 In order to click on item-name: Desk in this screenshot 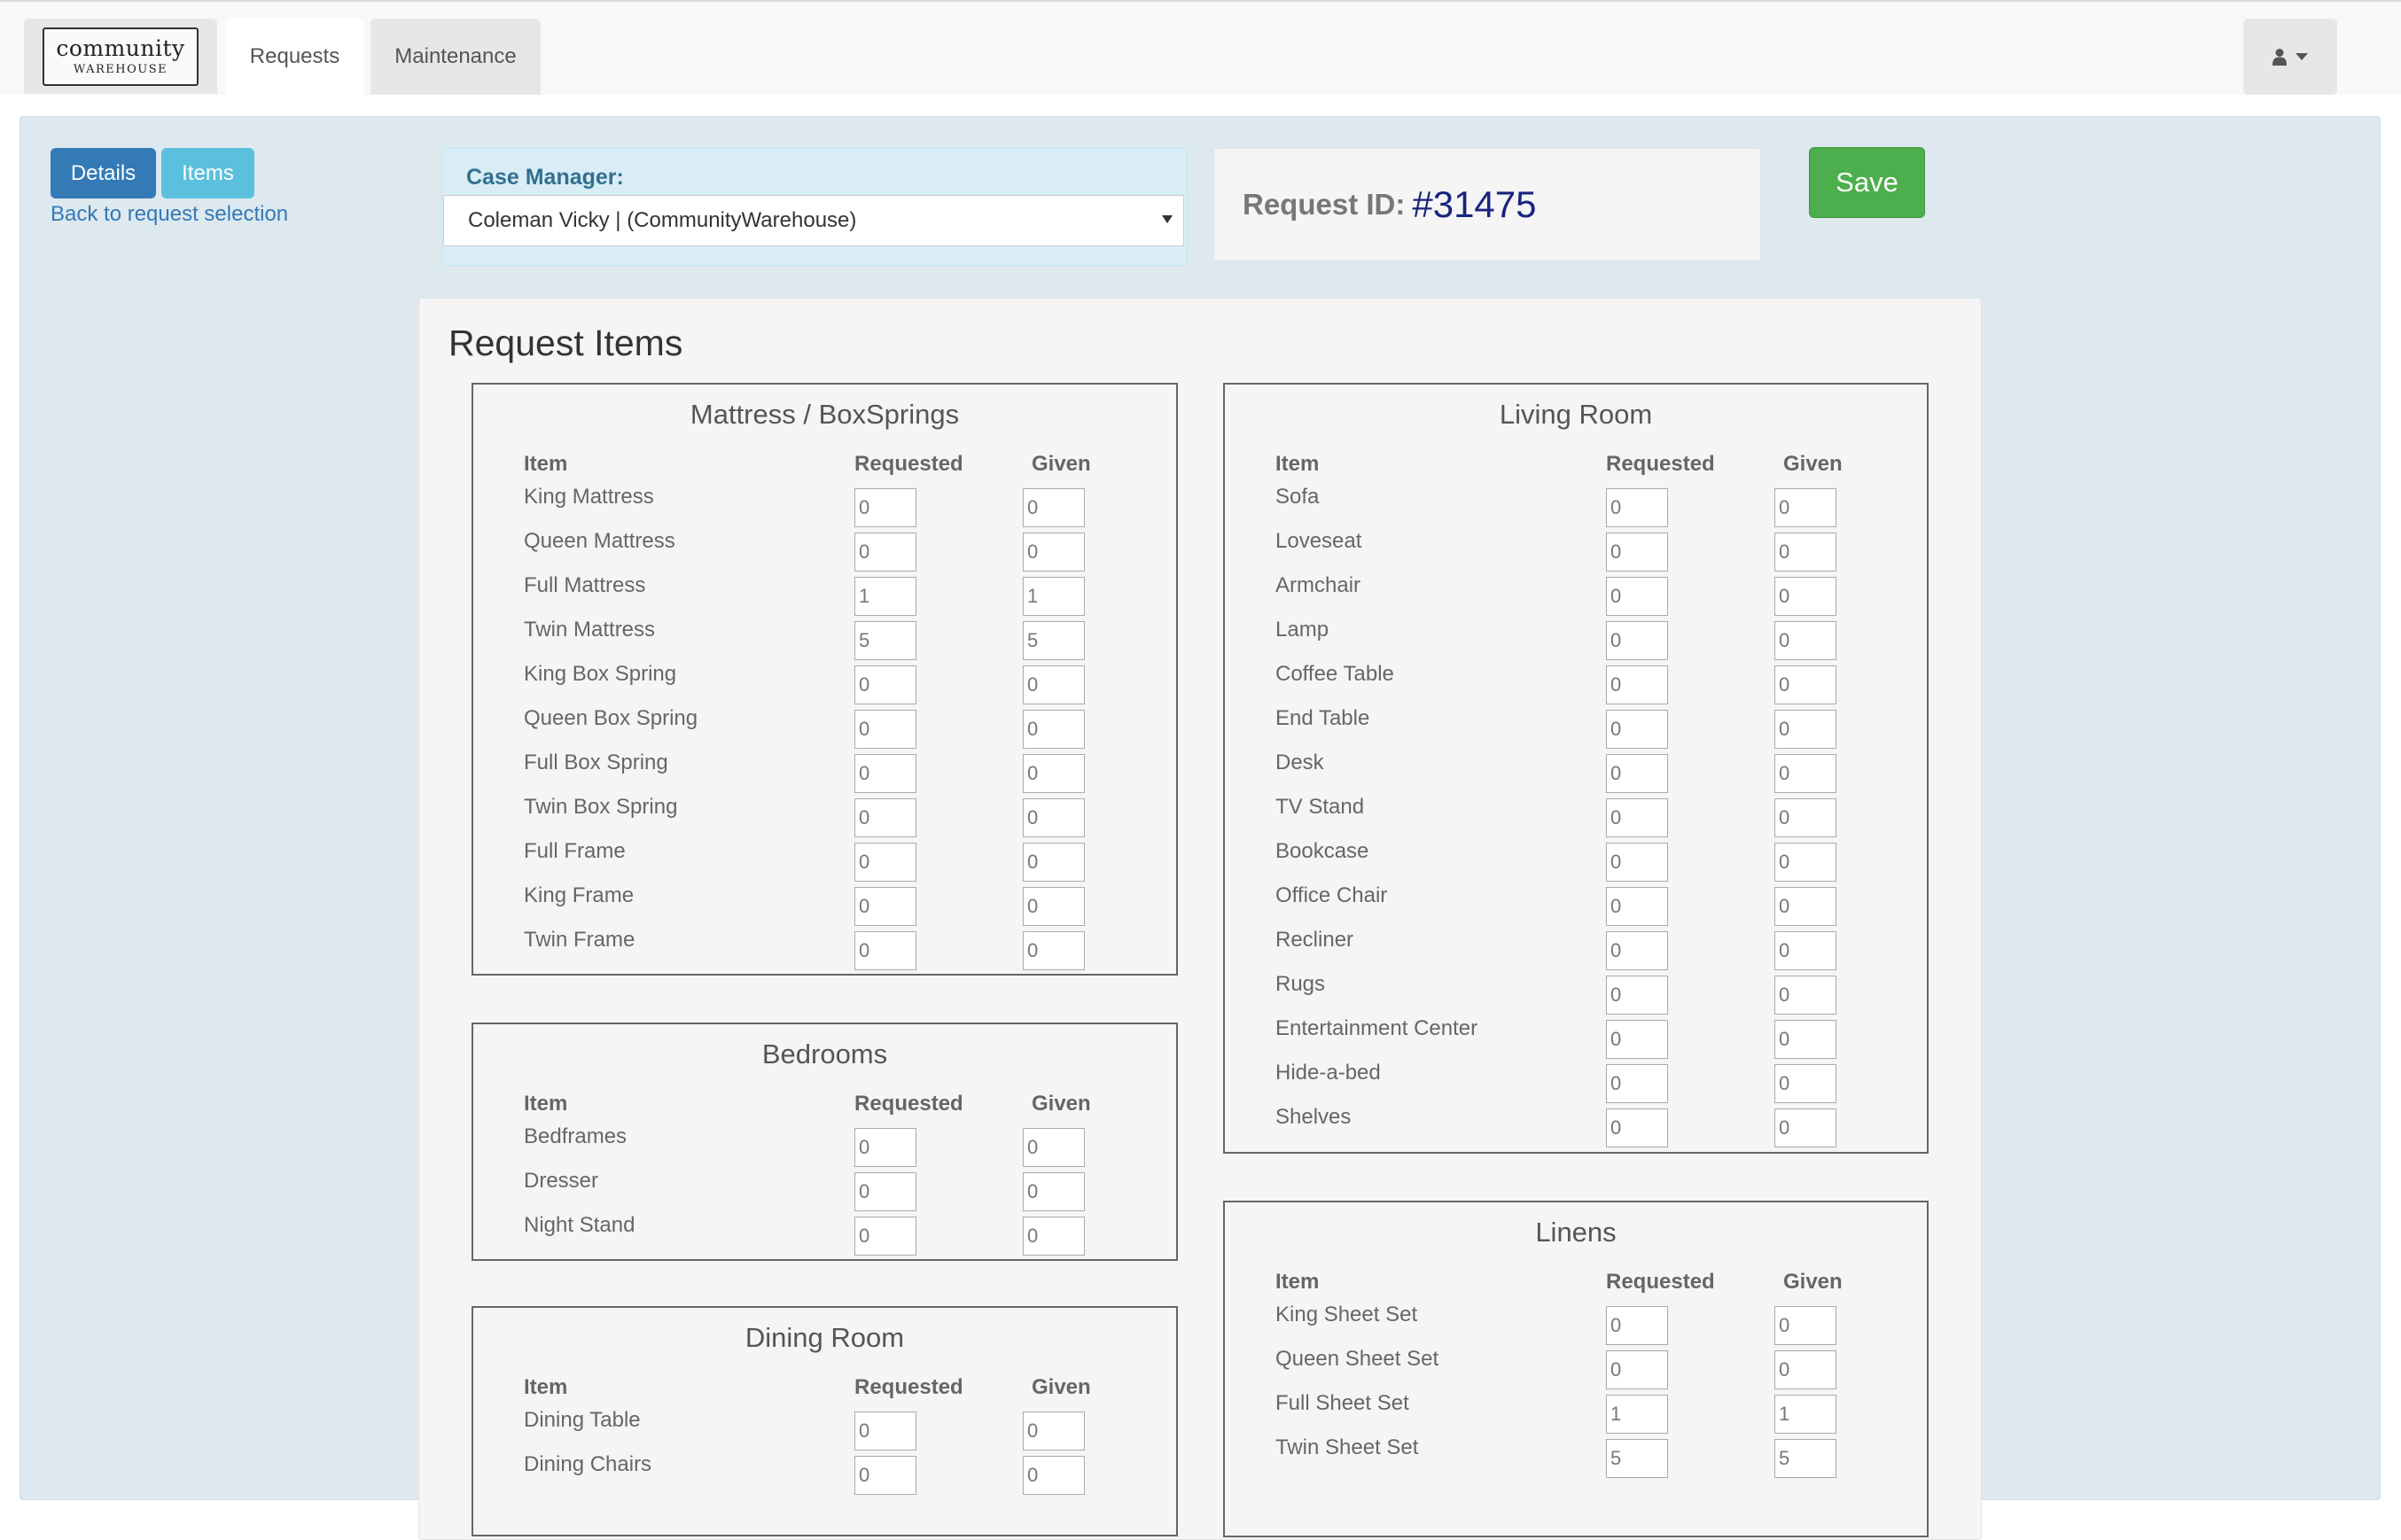, I will do `click(1300, 762)`.